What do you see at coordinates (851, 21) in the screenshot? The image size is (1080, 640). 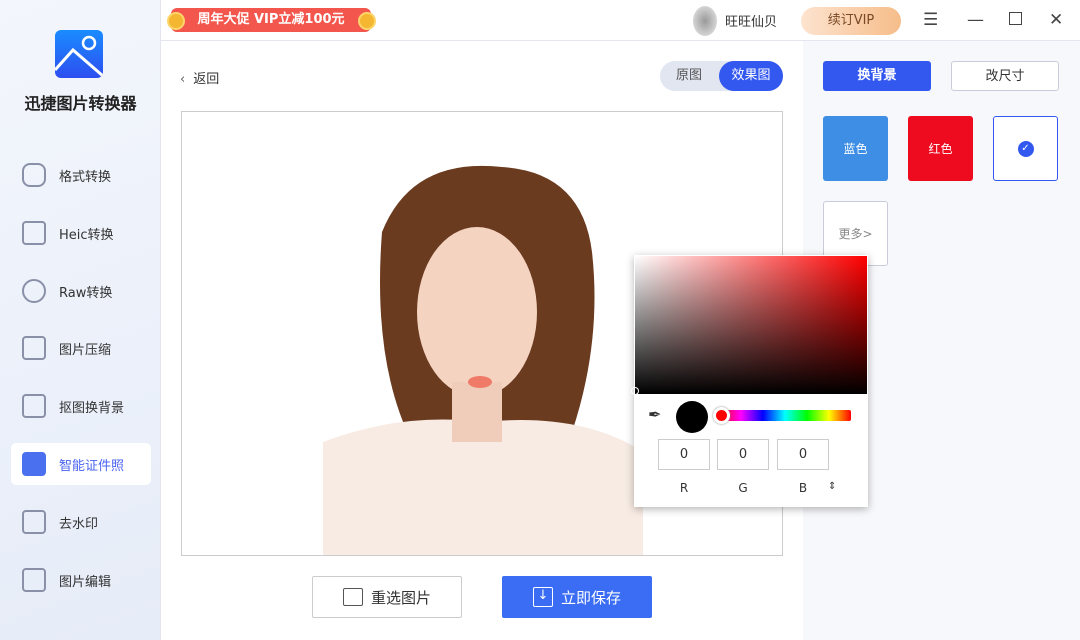 I see `renew-vip-button: 续订VIP` at bounding box center [851, 21].